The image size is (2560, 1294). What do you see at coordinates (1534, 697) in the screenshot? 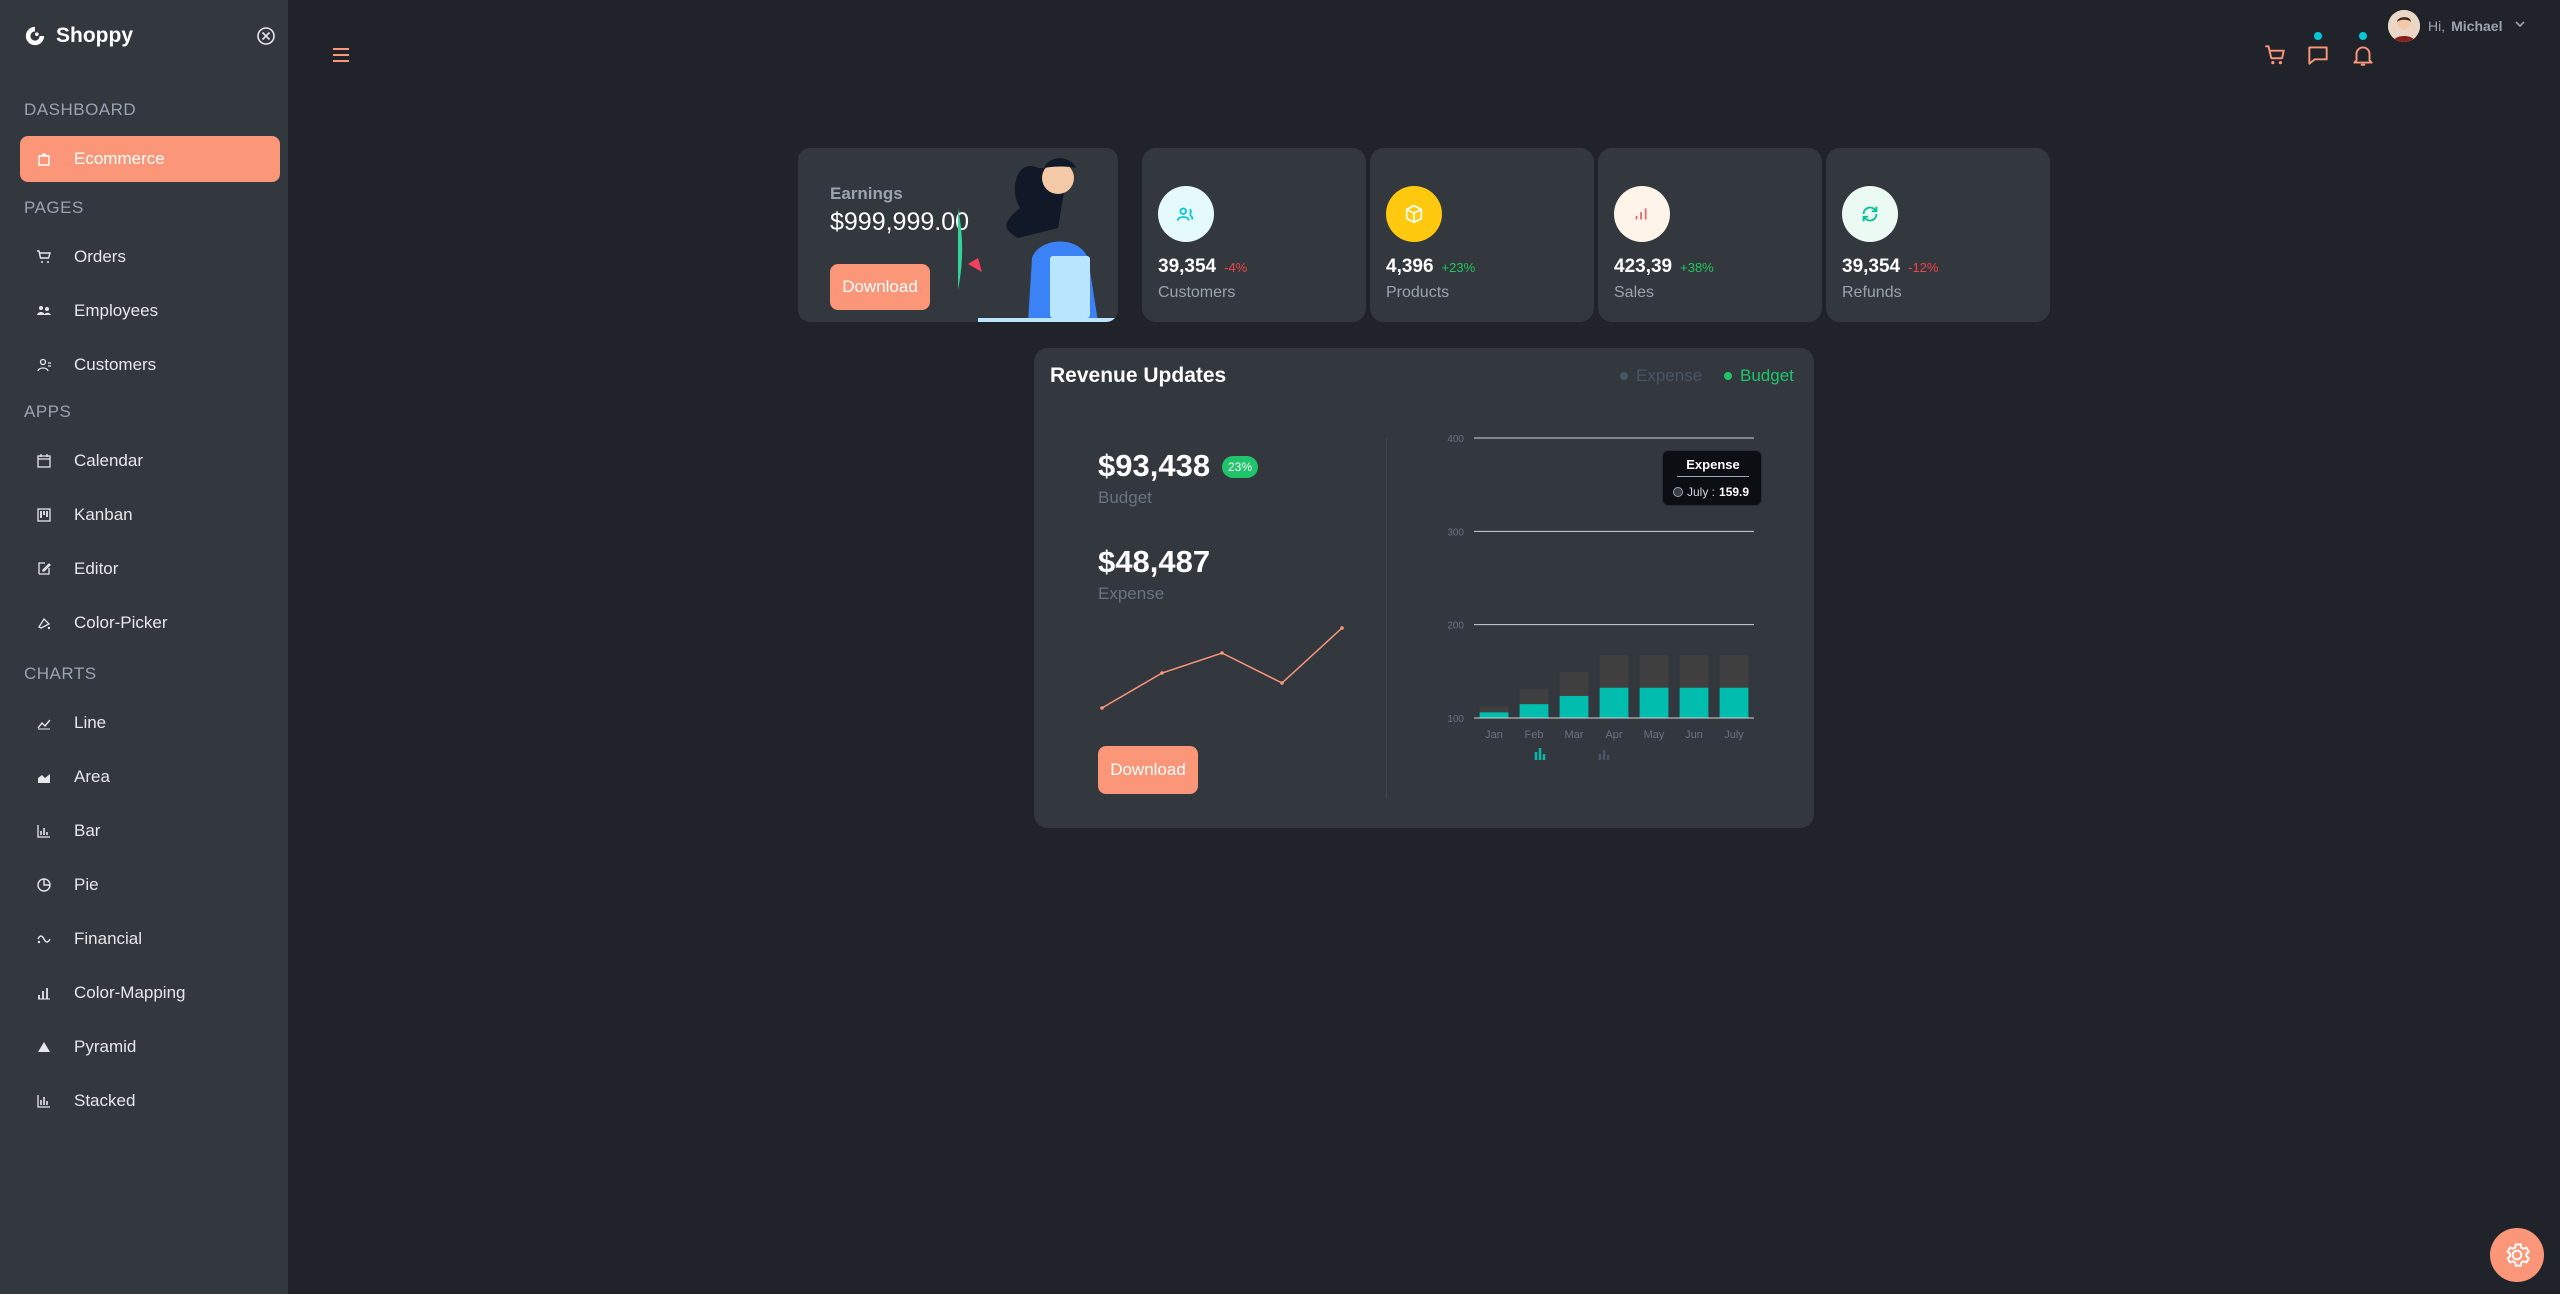
I see `bar-expense-feb` at bounding box center [1534, 697].